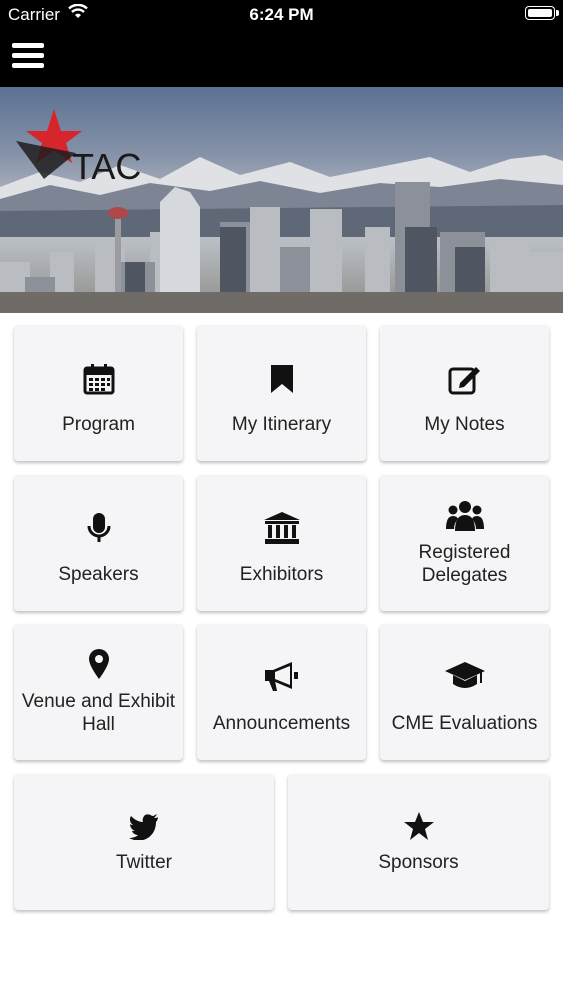 The image size is (563, 1000). Describe the element at coordinates (281, 676) in the screenshot. I see `megaphone-icon` at that location.